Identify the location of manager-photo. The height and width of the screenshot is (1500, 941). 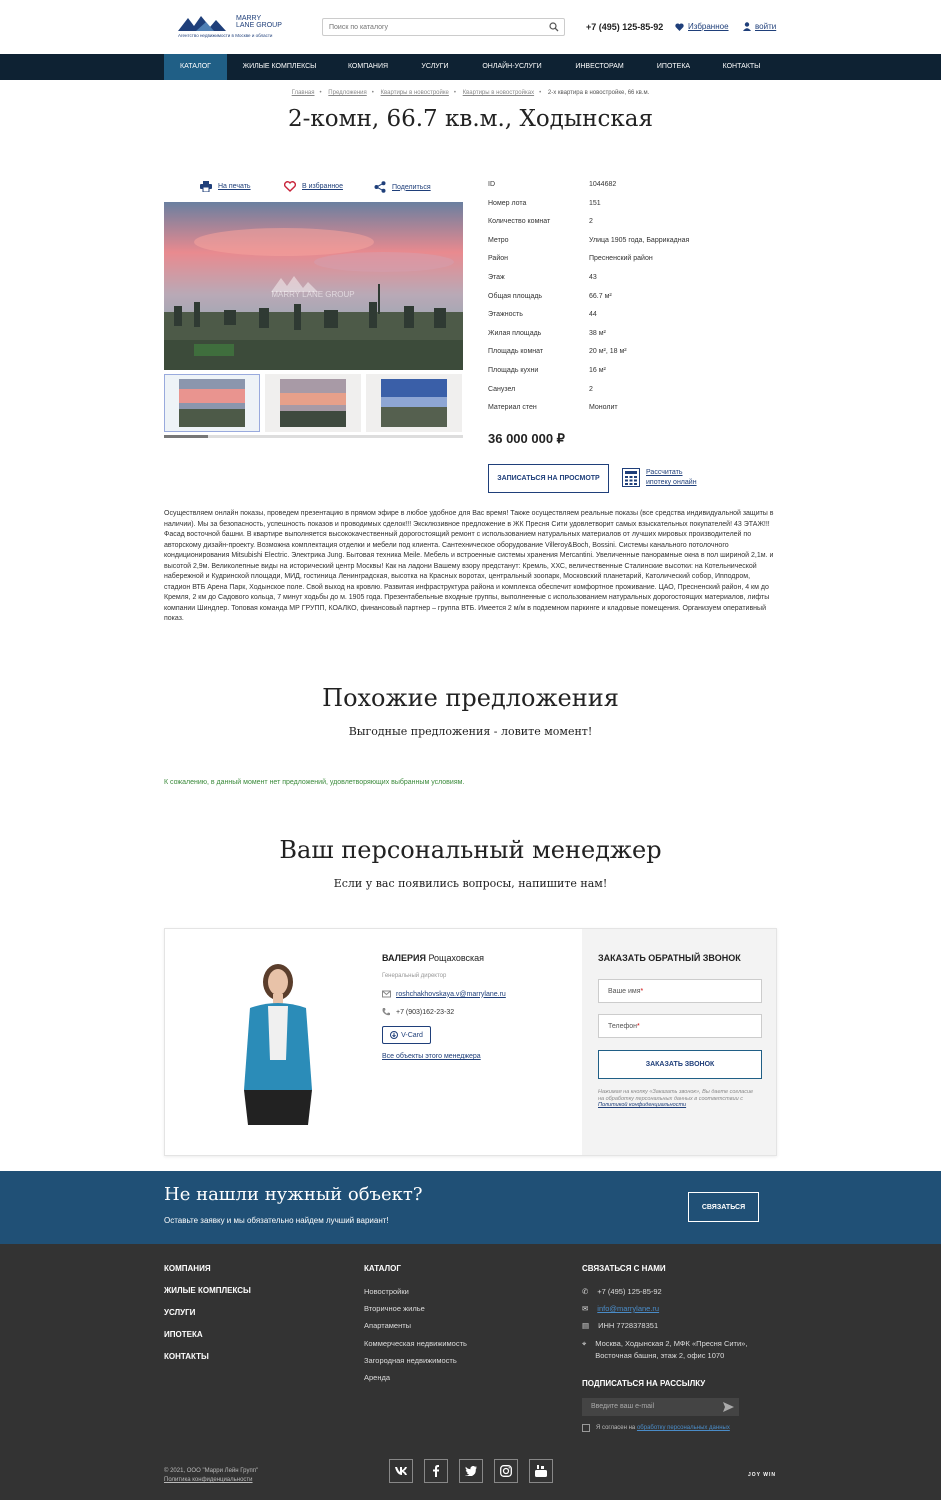
(278, 1037).